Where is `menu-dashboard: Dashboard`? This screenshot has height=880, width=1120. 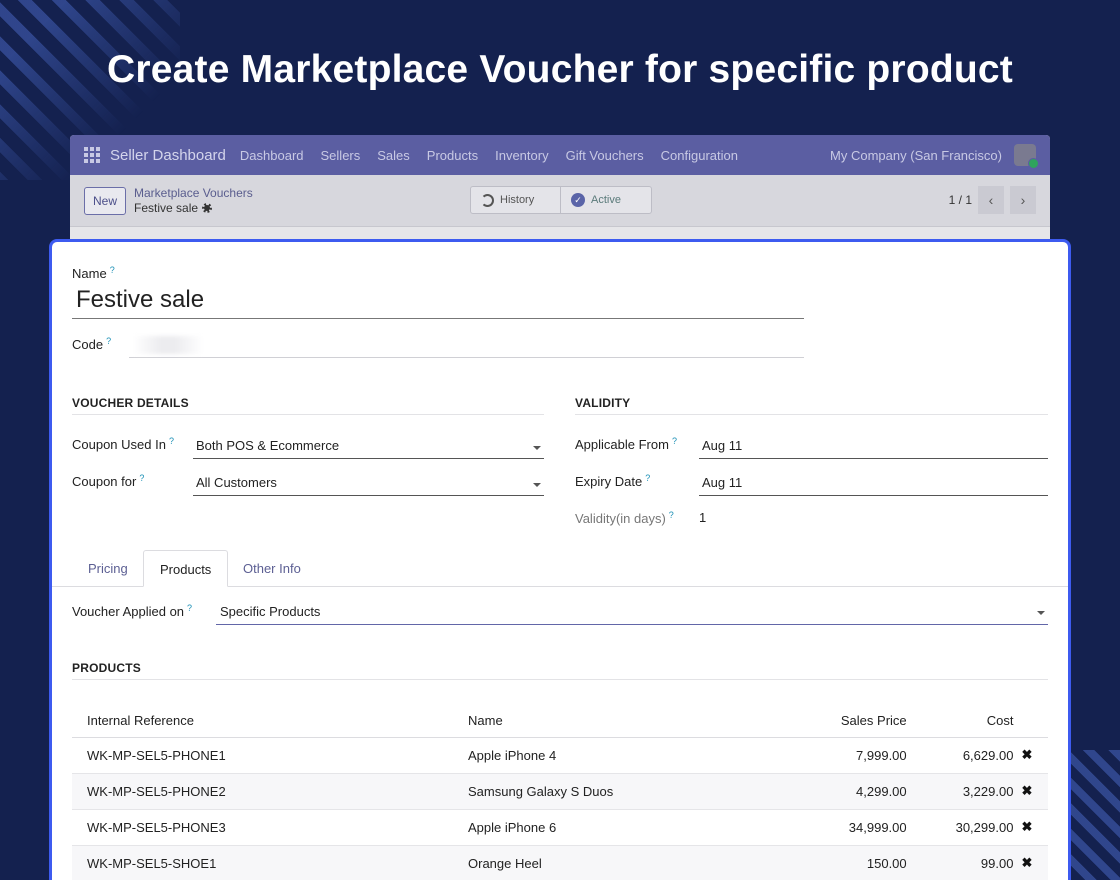 menu-dashboard: Dashboard is located at coordinates (272, 155).